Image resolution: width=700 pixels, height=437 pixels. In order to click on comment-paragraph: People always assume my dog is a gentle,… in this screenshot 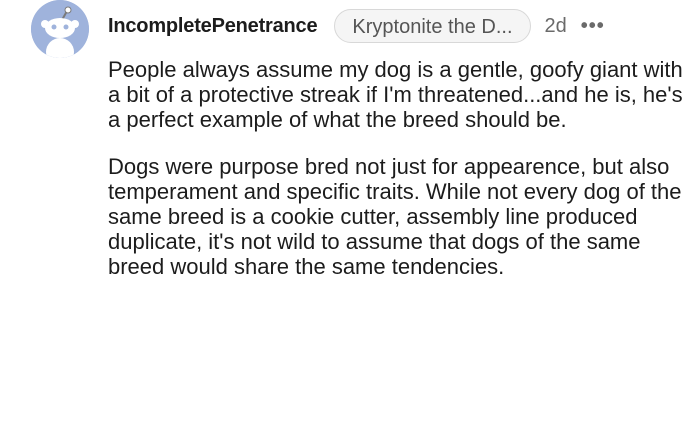, I will do `click(395, 95)`.